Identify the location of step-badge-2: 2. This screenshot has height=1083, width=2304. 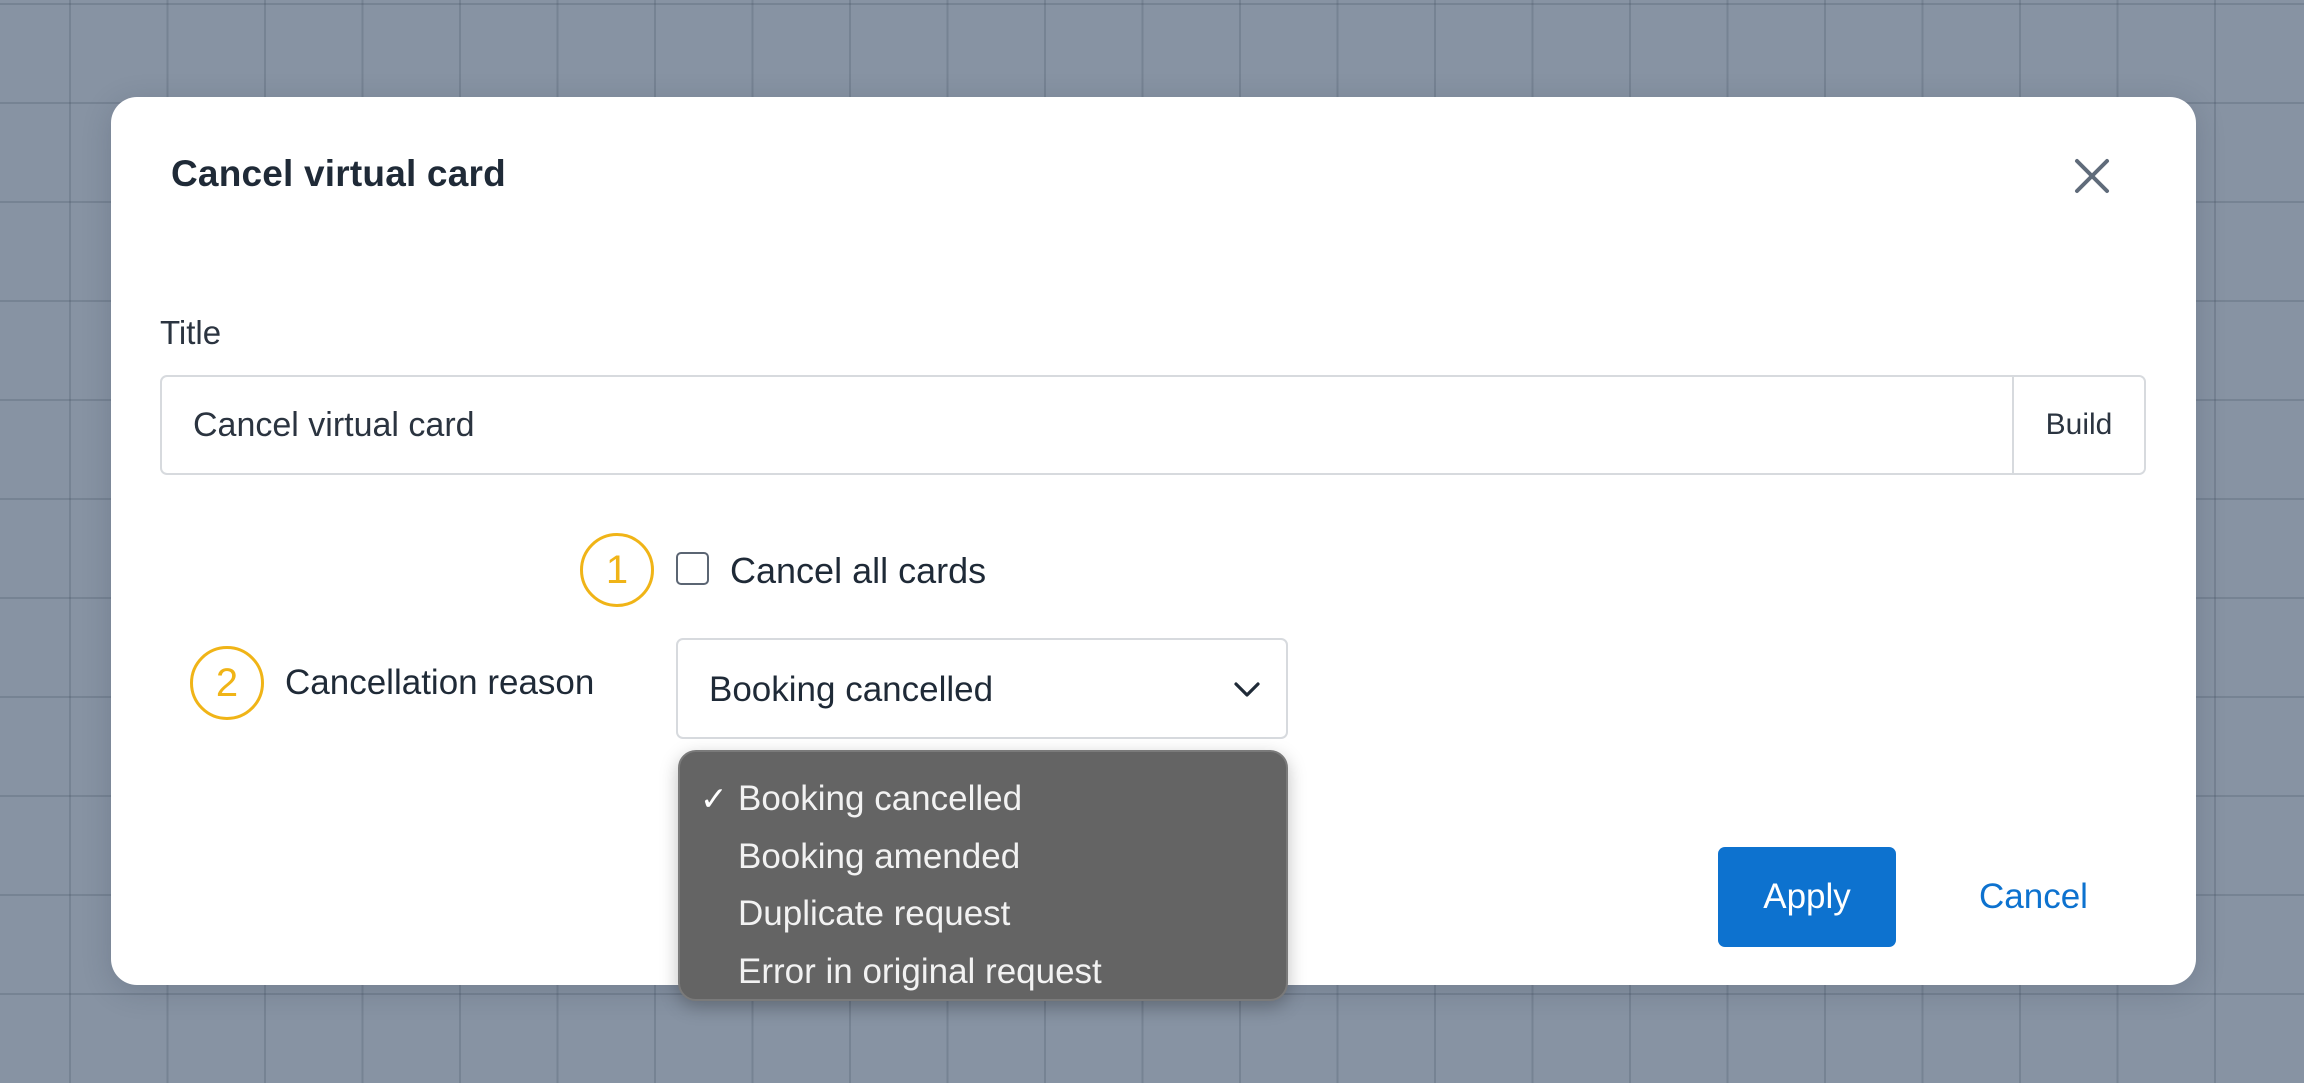
(227, 683).